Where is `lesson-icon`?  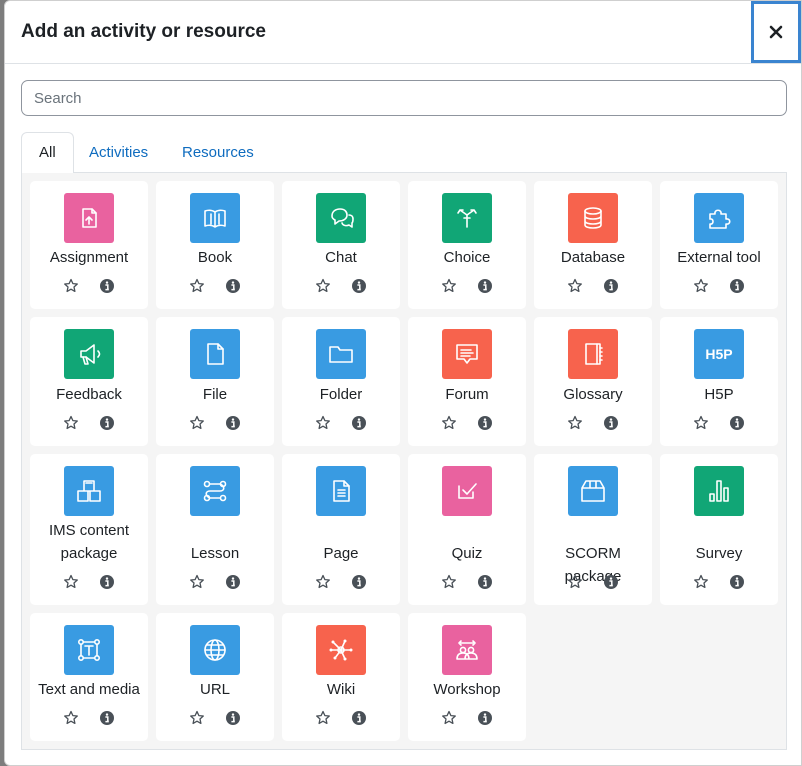
lesson-icon is located at coordinates (215, 491).